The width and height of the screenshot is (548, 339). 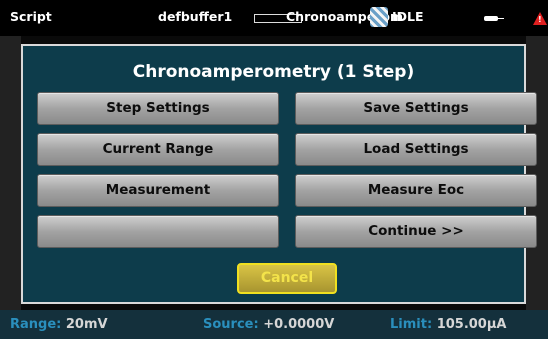 I want to click on measurement-button: Measurement, so click(x=158, y=190).